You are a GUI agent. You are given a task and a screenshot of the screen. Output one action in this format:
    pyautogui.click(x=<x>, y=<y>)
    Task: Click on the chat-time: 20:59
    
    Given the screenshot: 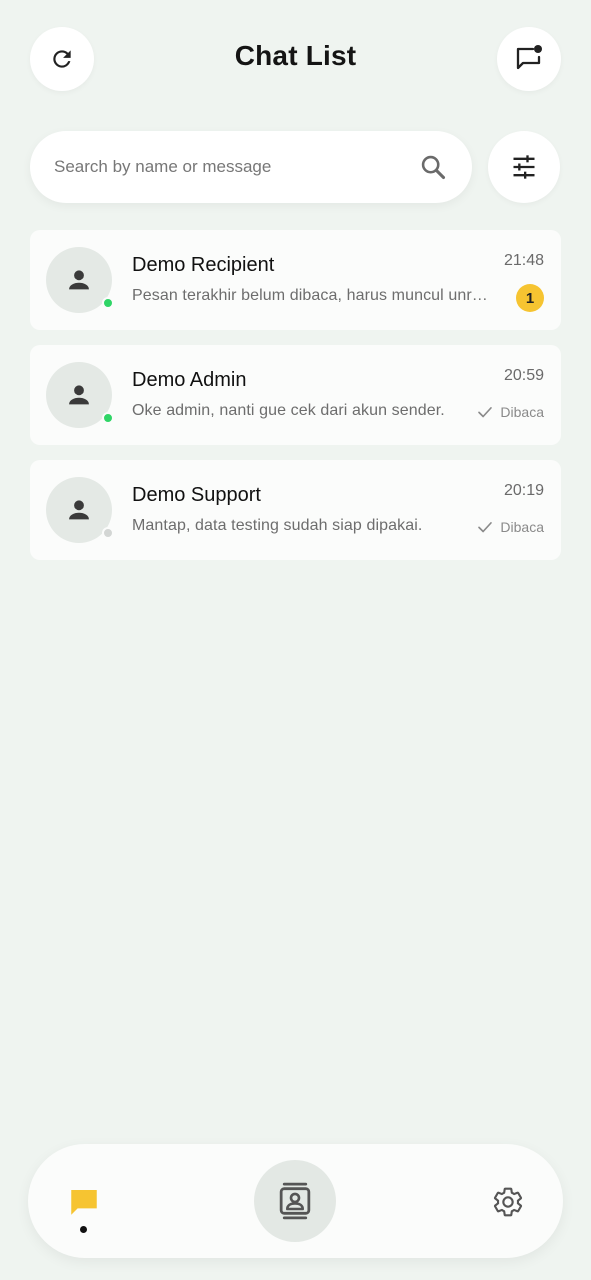 What is the action you would take?
    pyautogui.click(x=523, y=375)
    